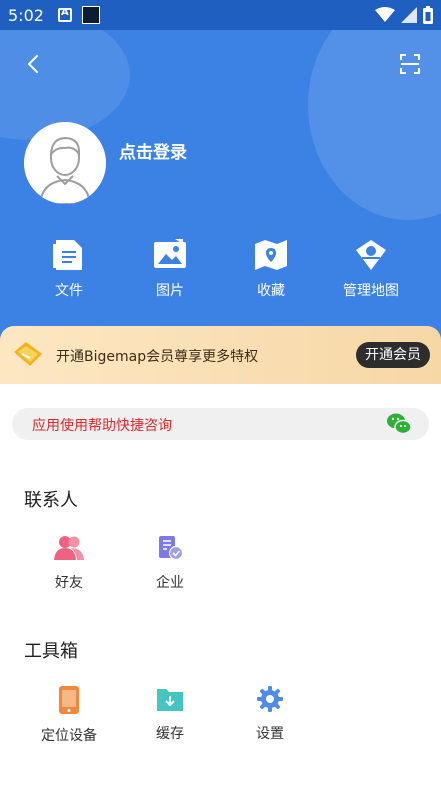 This screenshot has width=441, height=785. What do you see at coordinates (51, 500) in the screenshot?
I see `contacts-section-title: 联系人` at bounding box center [51, 500].